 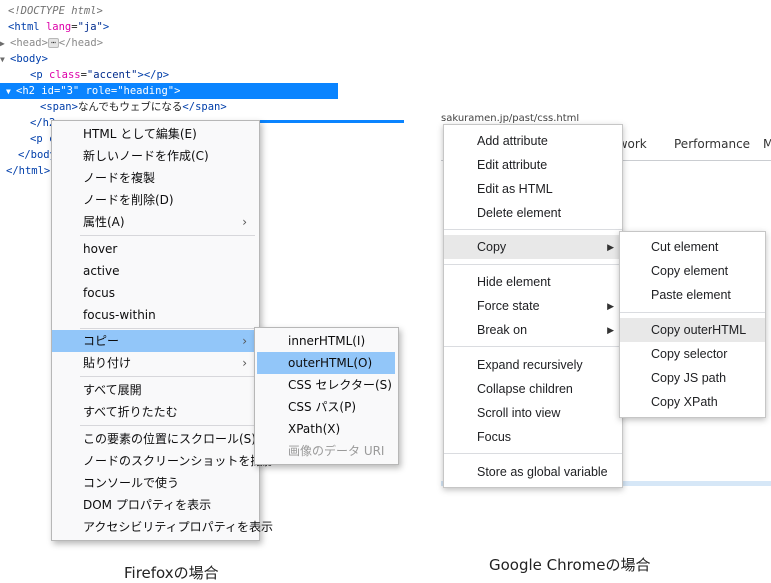 I want to click on p-accent-node: <p class="accent"></p>, so click(x=169, y=75).